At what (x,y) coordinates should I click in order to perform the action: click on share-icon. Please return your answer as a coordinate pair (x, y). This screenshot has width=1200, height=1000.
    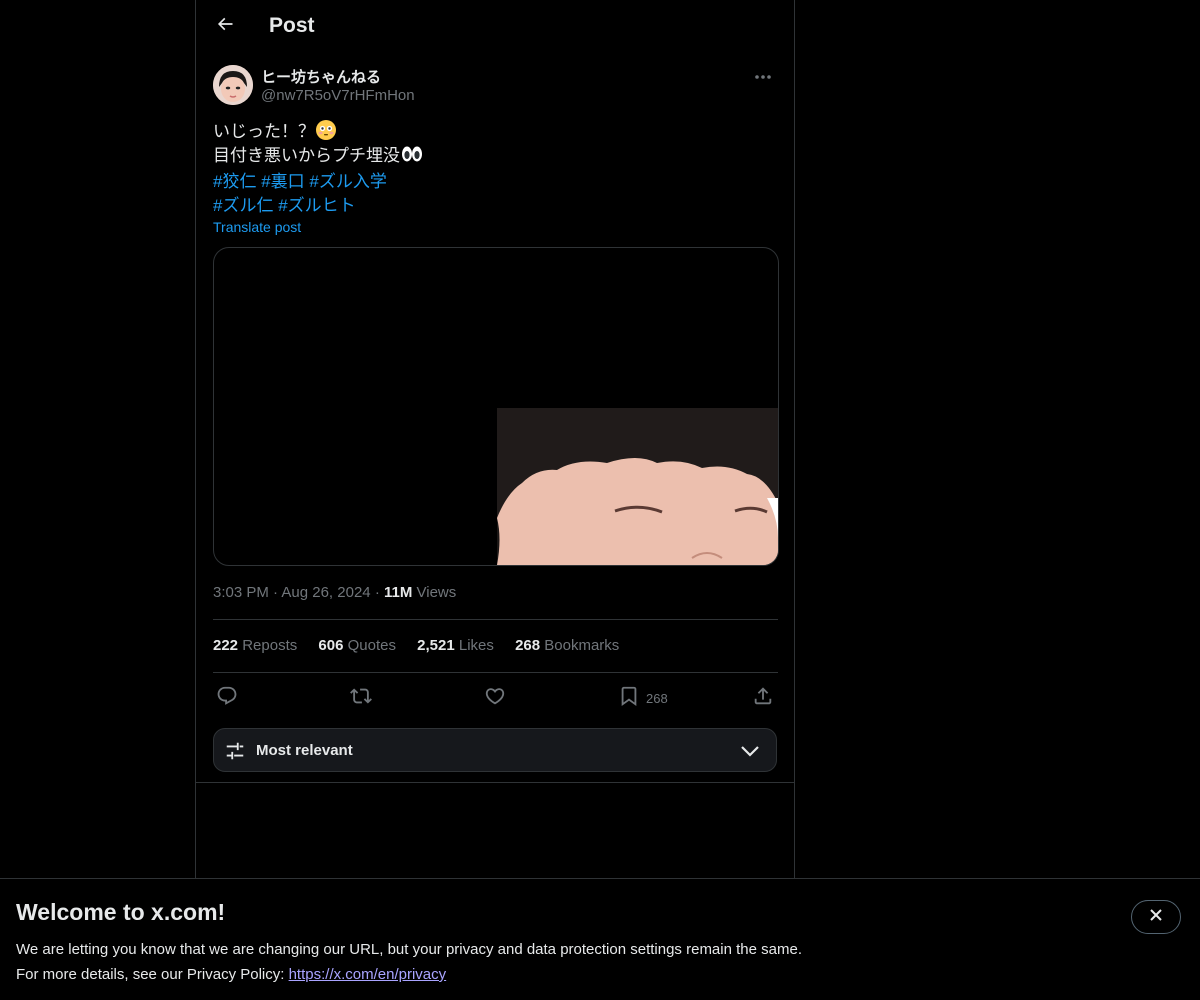
    Looking at the image, I should click on (763, 698).